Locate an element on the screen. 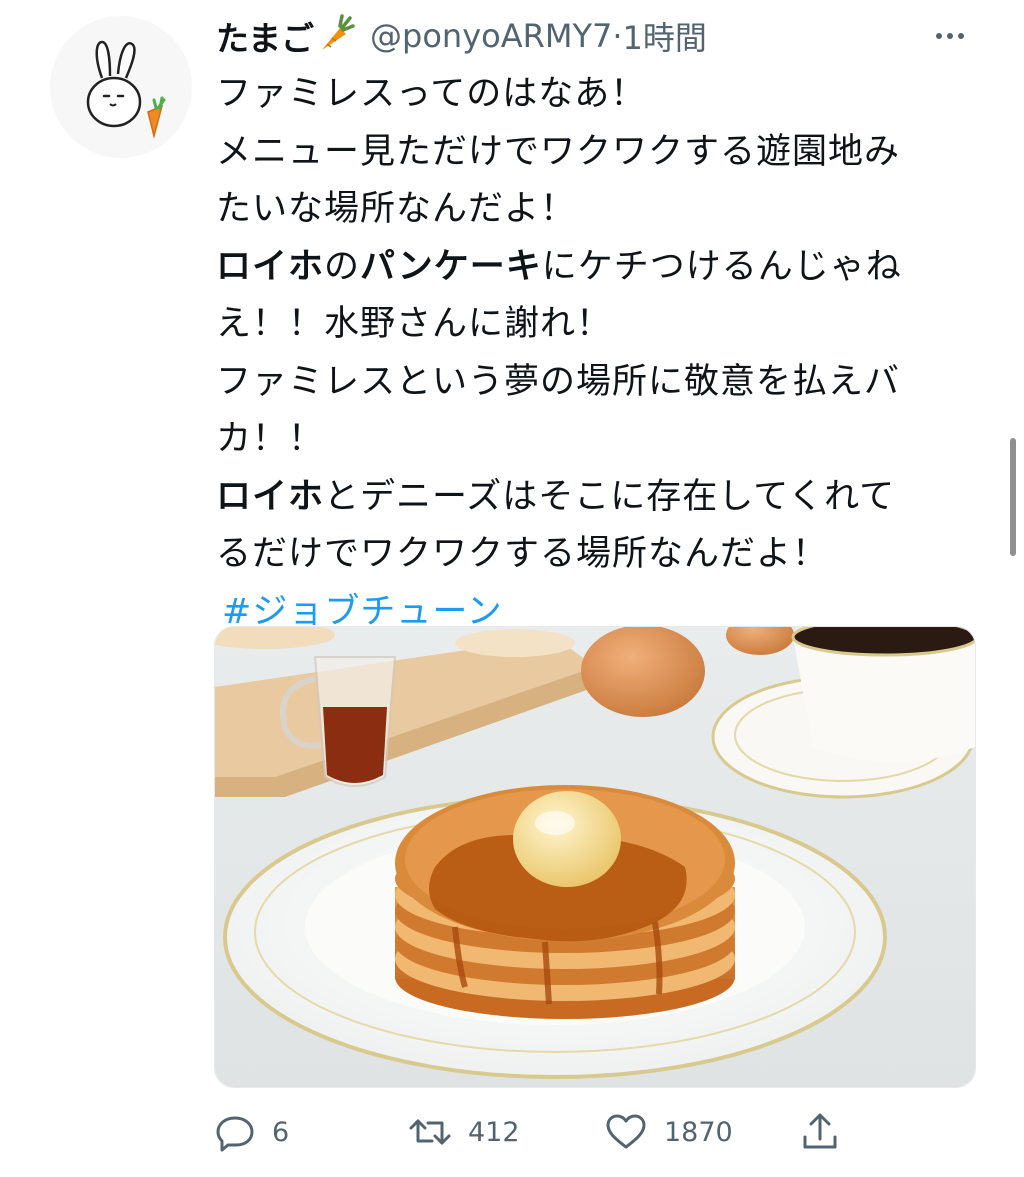 This screenshot has height=1177, width=1024. bold-text: パンケーキ is located at coordinates (451, 266).